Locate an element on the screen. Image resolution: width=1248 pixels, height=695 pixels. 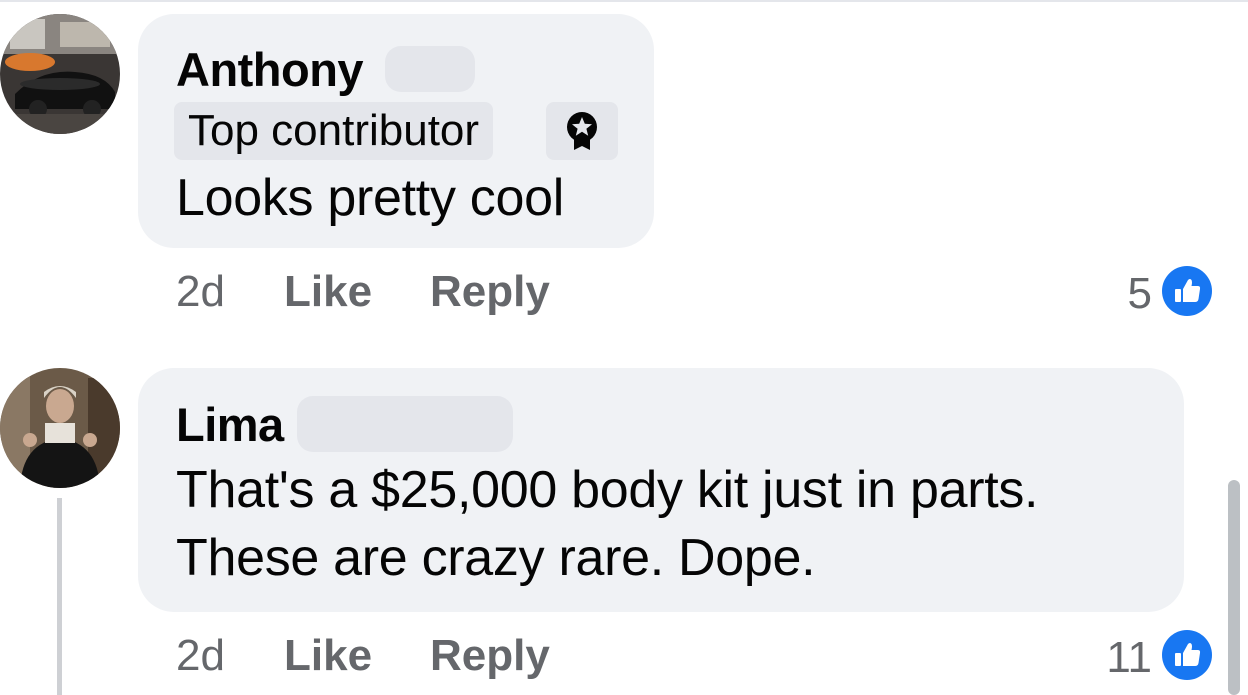
comment-text-line-2: These are crazy rare. Dope. is located at coordinates (496, 558).